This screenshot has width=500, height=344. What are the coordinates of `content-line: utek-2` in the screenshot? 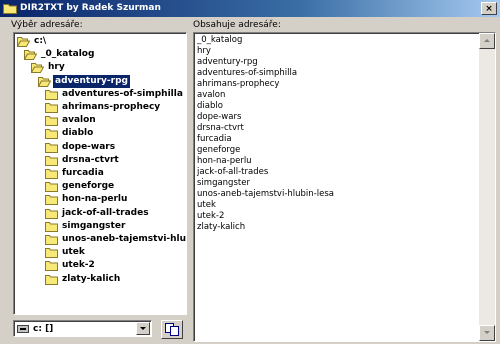 It's located at (211, 216).